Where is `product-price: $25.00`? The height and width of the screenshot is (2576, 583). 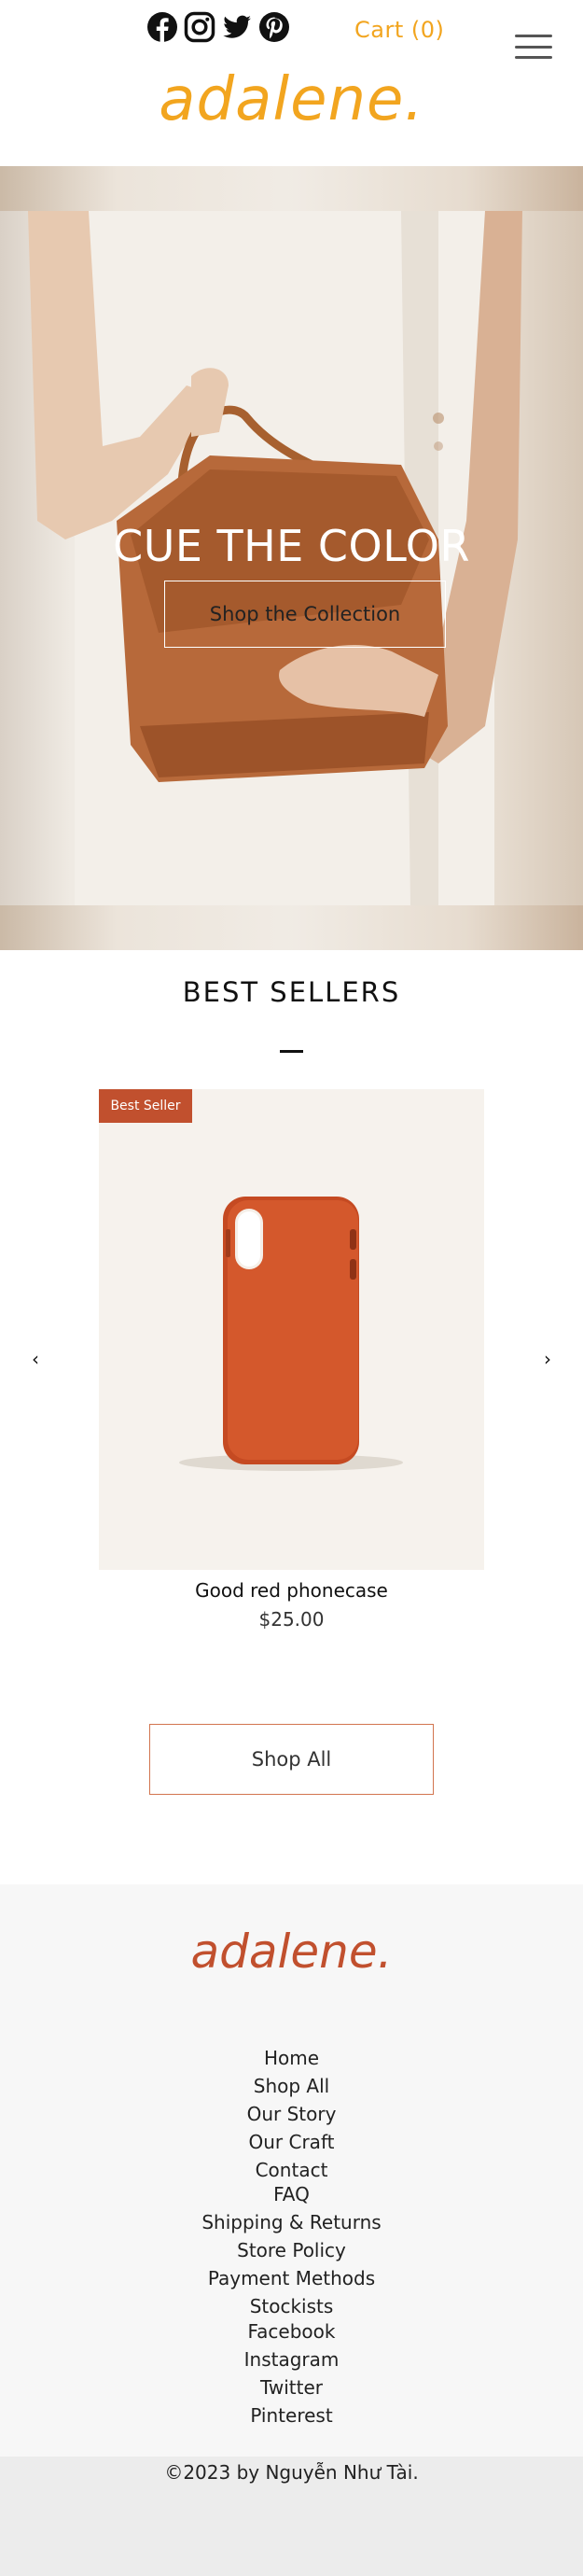
product-price: $25.00 is located at coordinates (291, 1619).